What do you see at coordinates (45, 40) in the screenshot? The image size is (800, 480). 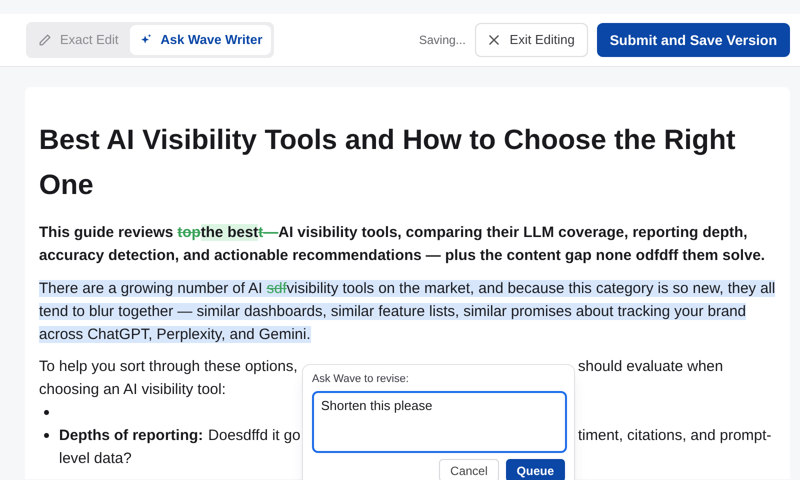 I see `pencil-icon` at bounding box center [45, 40].